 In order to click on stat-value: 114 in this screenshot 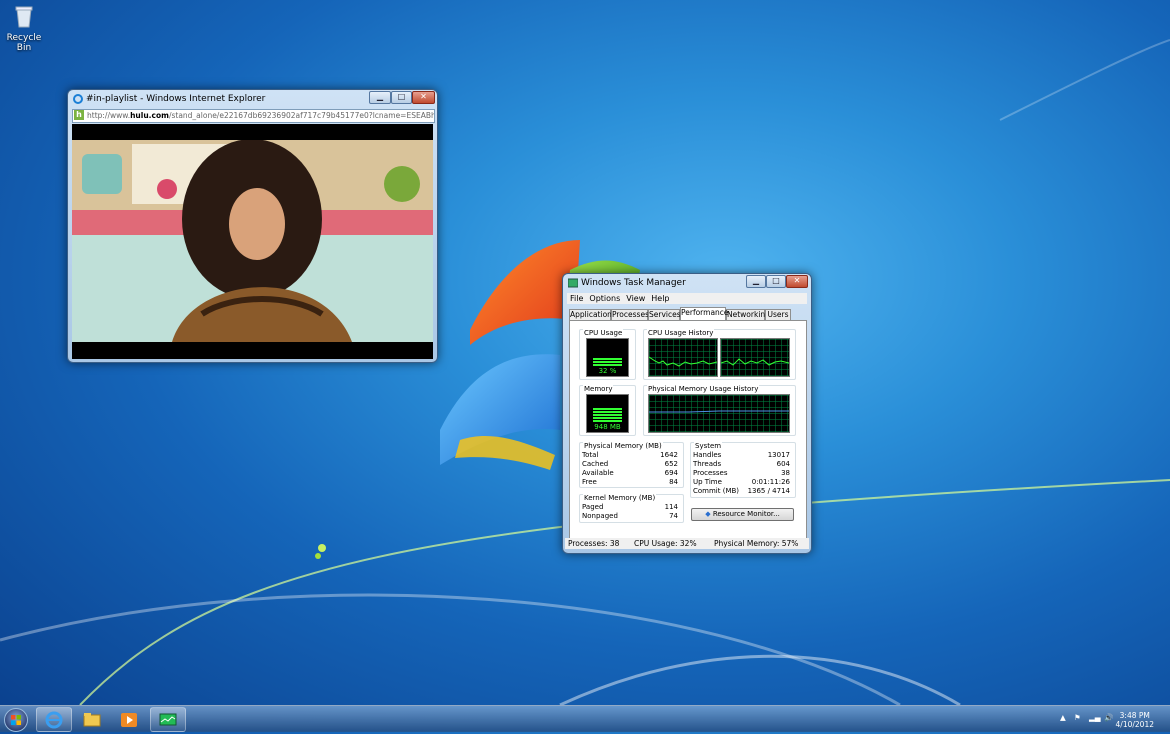, I will do `click(671, 507)`.